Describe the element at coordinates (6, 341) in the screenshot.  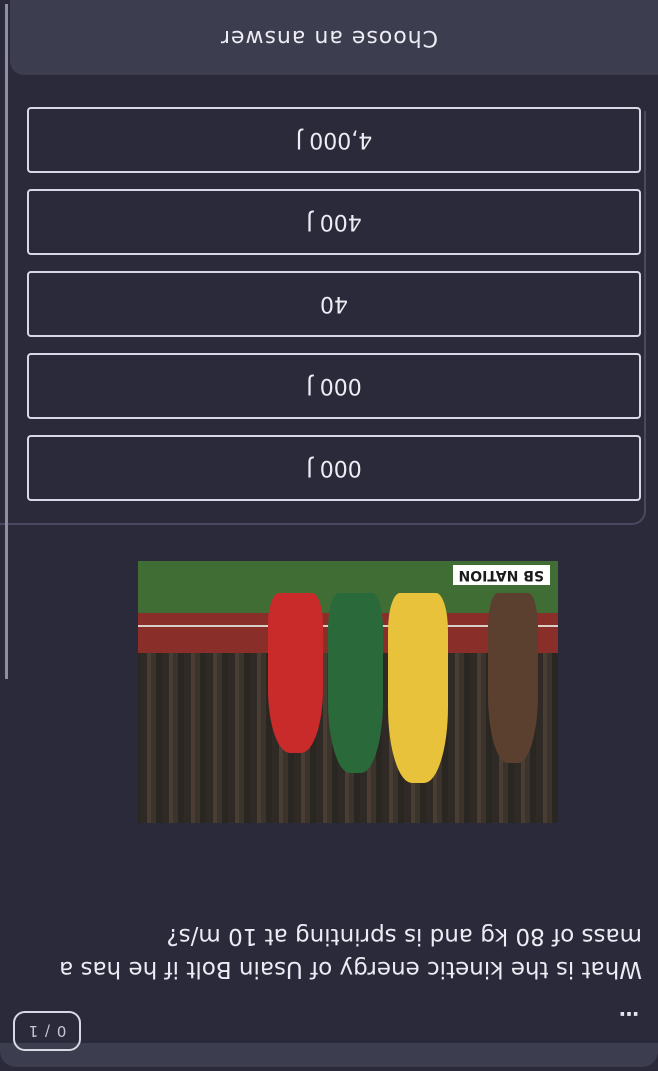
I see `scrollbar` at that location.